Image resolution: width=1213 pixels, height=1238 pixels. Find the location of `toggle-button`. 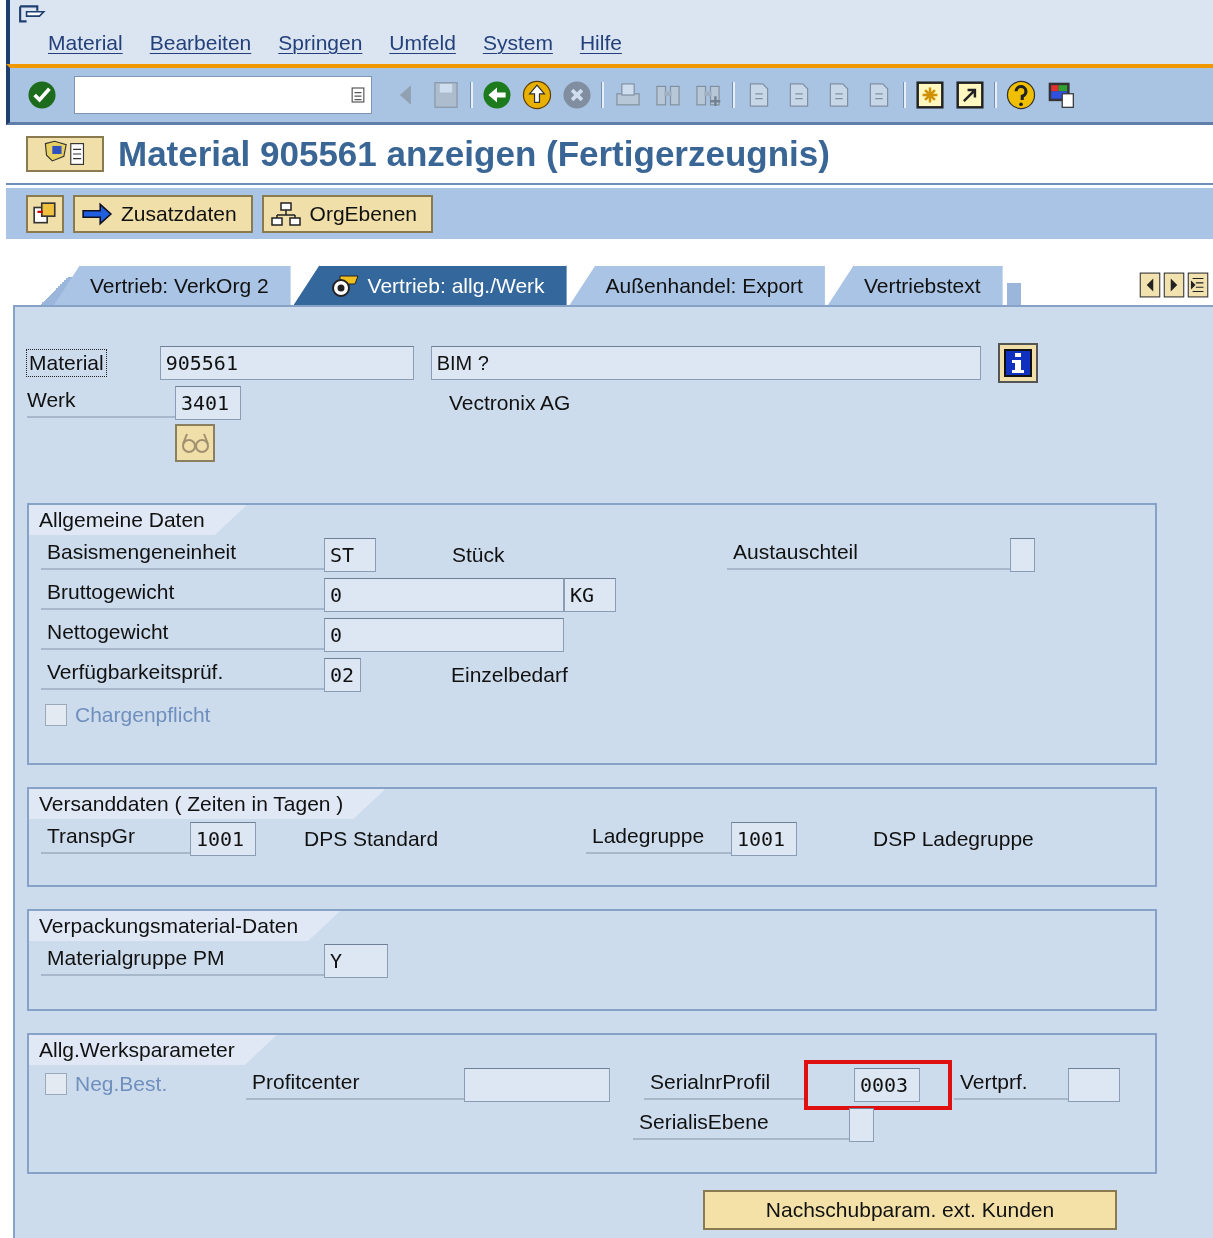

toggle-button is located at coordinates (65, 154).